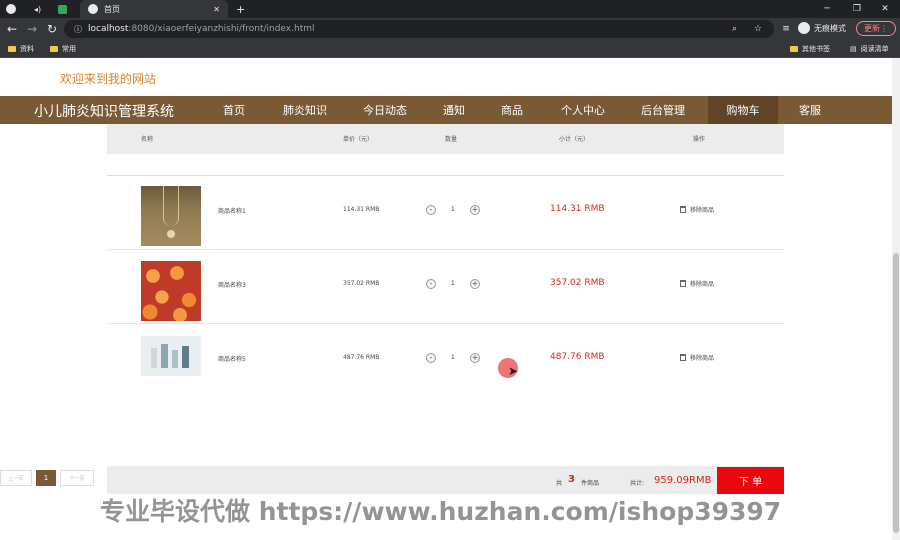  I want to click on nav-item-profile: 个人中心, so click(583, 110).